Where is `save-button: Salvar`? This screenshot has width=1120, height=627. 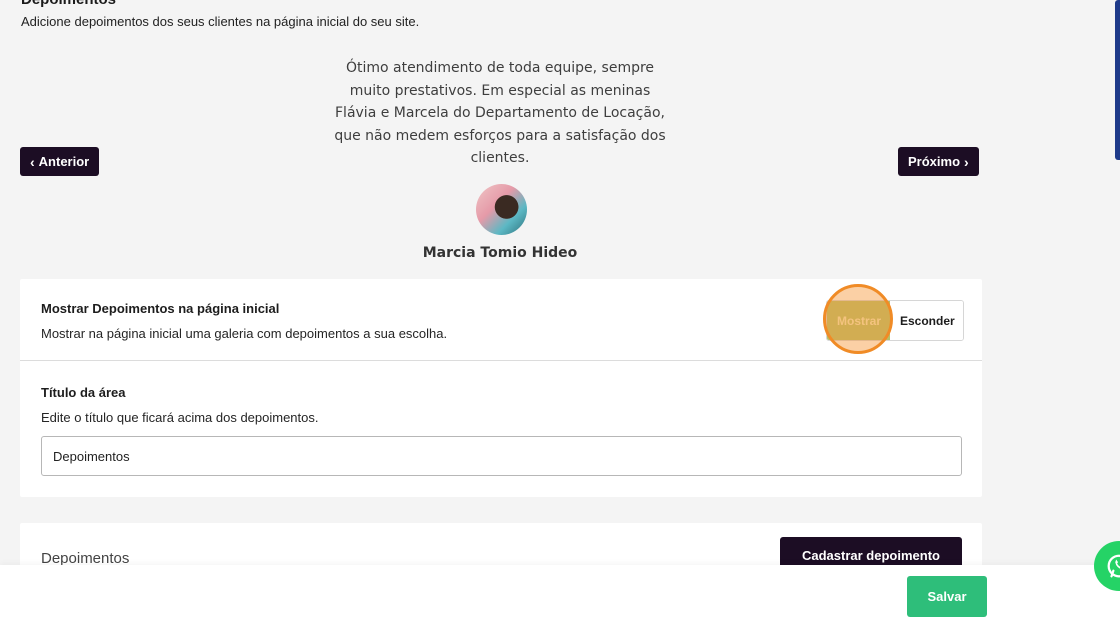 save-button: Salvar is located at coordinates (947, 596).